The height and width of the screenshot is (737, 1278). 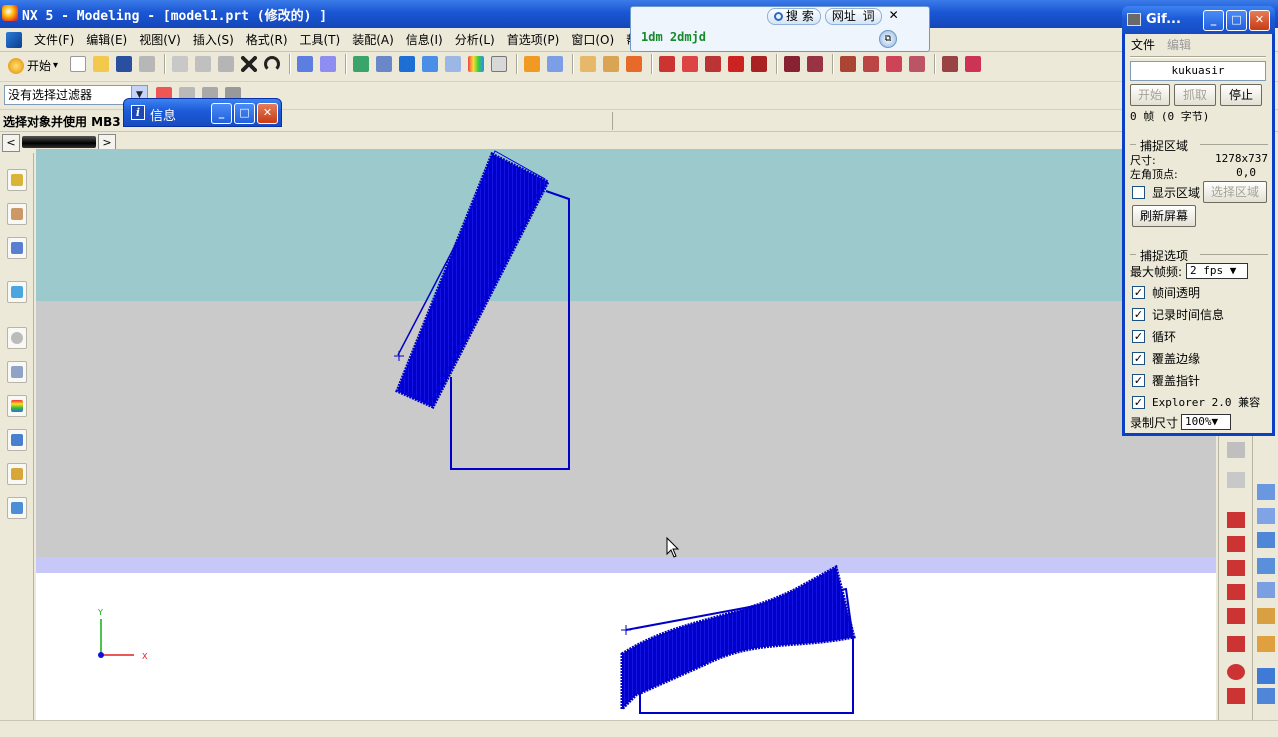 I want to click on copy-icon: ⧉, so click(x=888, y=39).